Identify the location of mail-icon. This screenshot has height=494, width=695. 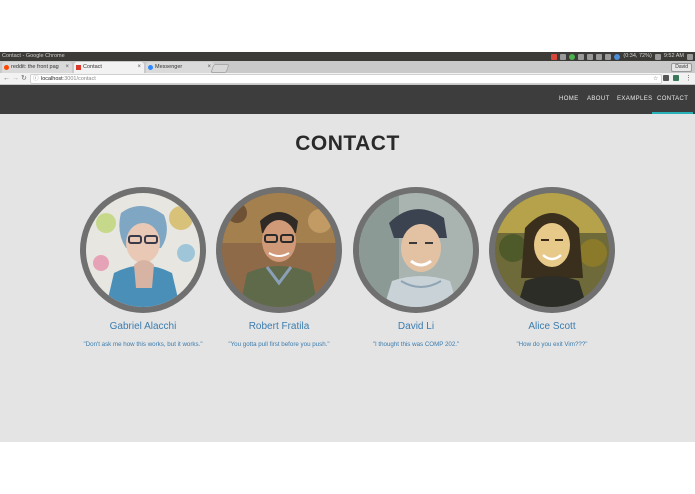
(554, 56).